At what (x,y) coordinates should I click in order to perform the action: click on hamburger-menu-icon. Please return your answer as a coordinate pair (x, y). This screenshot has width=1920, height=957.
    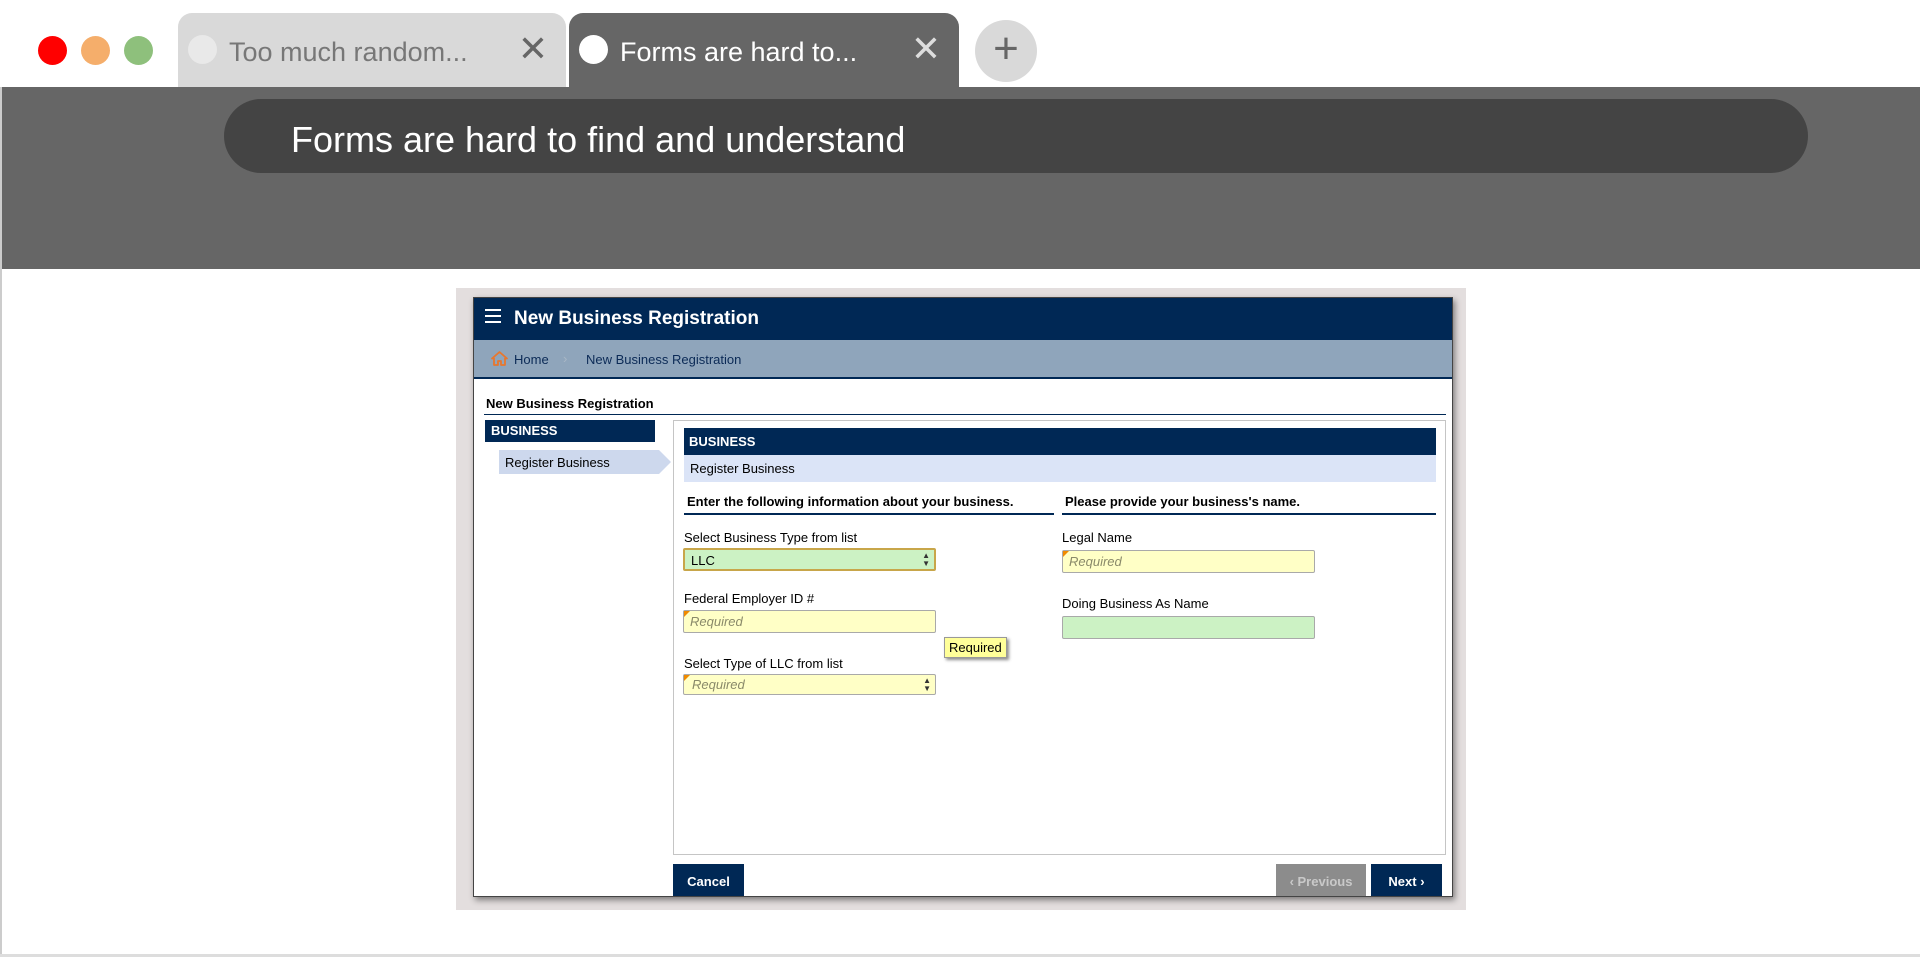
    Looking at the image, I should click on (493, 316).